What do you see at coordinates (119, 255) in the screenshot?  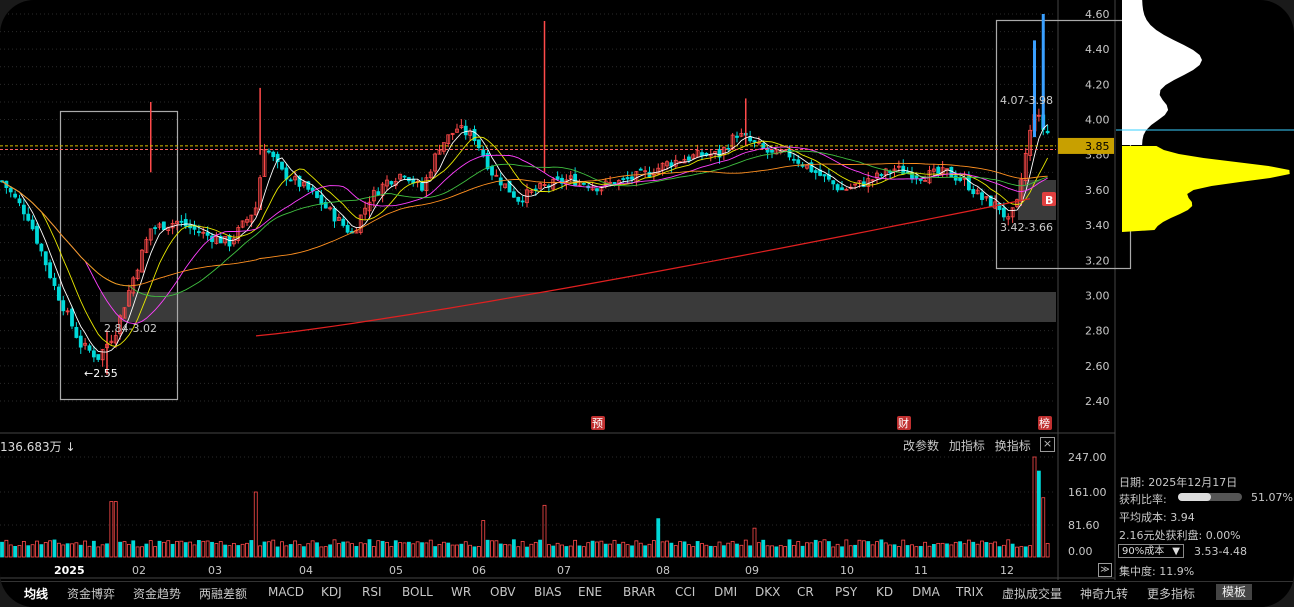 I see `selection-box-left` at bounding box center [119, 255].